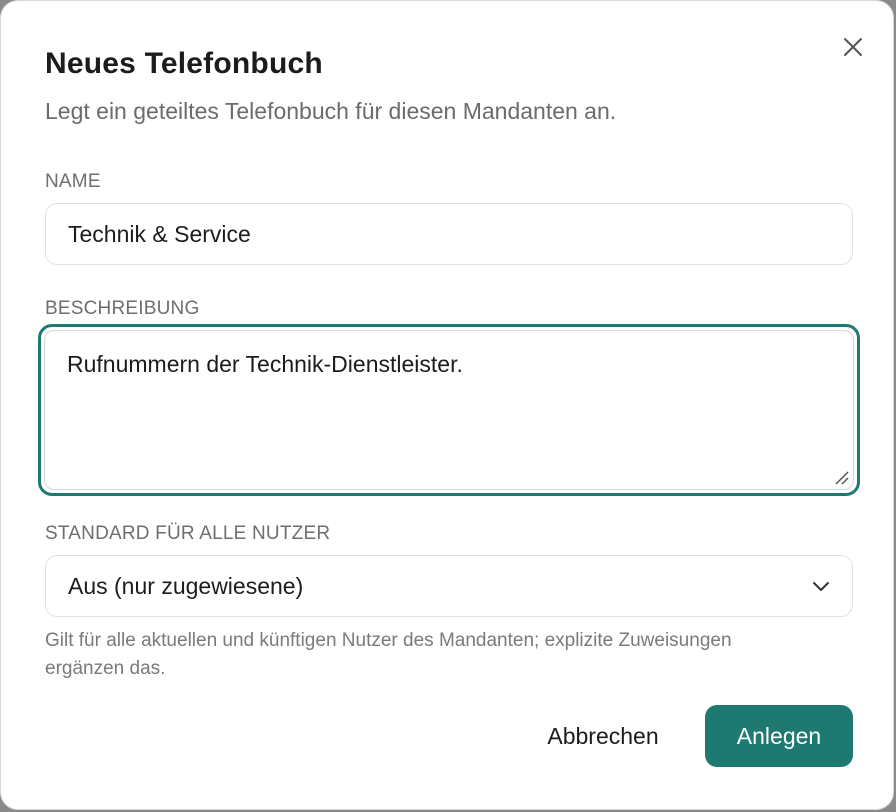  I want to click on name-input: Technik & Service, so click(449, 234).